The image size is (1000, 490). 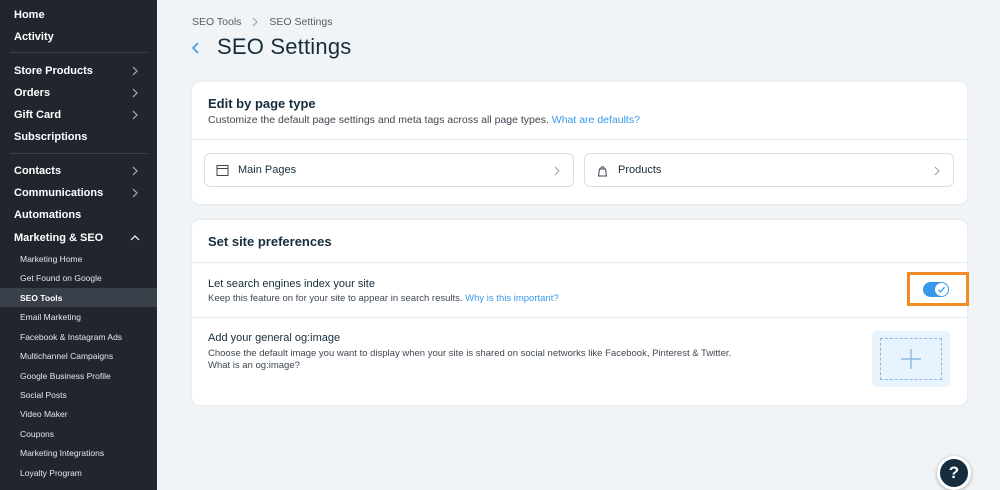 I want to click on sidebar-item-label: Automations, so click(x=48, y=215).